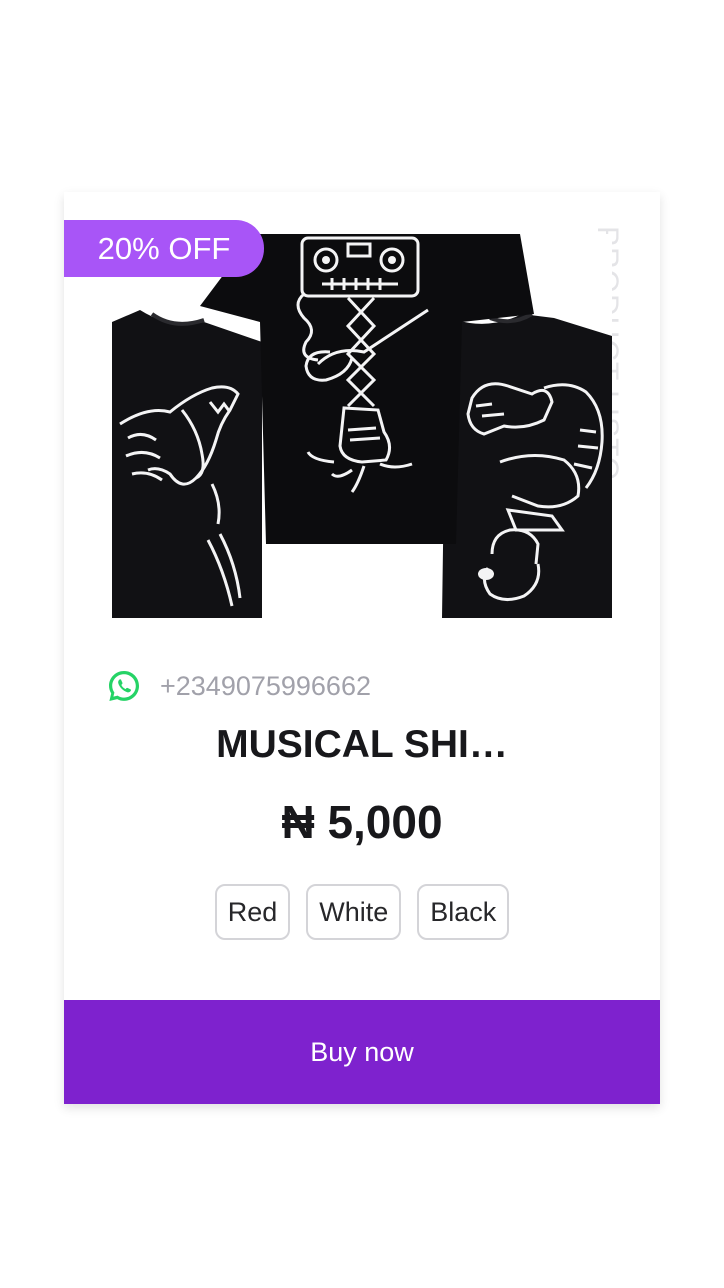 The width and height of the screenshot is (724, 1288). I want to click on variant-chip-black: Black, so click(463, 912).